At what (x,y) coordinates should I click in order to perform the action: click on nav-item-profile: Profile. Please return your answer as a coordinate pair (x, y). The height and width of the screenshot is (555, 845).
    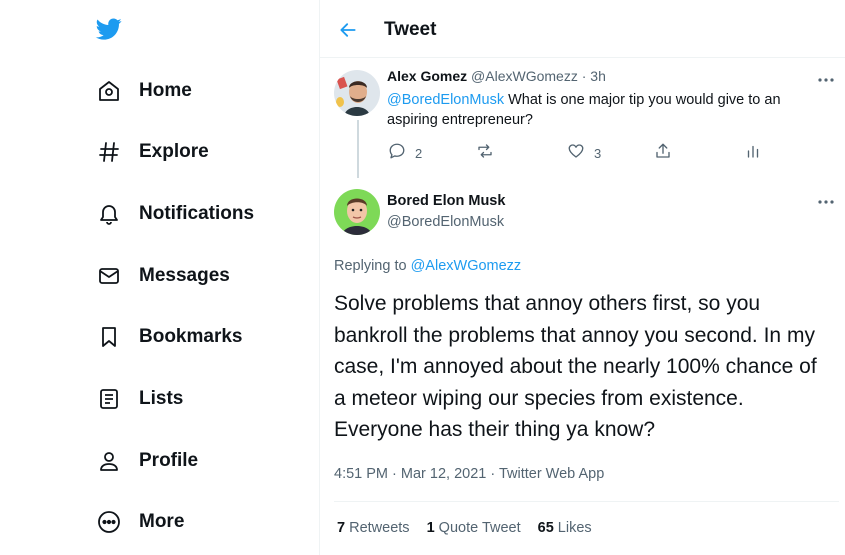
    Looking at the image, I should click on (147, 461).